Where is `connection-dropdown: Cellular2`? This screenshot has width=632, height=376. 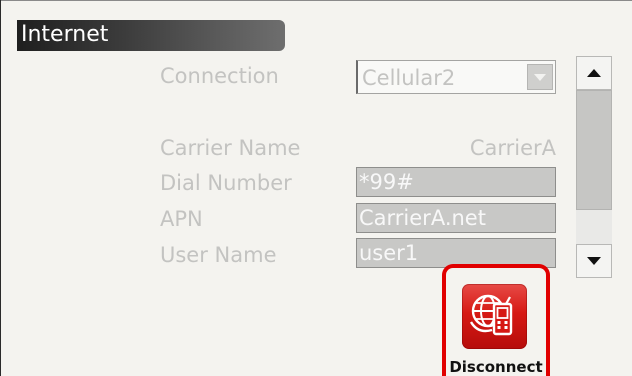 connection-dropdown: Cellular2 is located at coordinates (456, 77).